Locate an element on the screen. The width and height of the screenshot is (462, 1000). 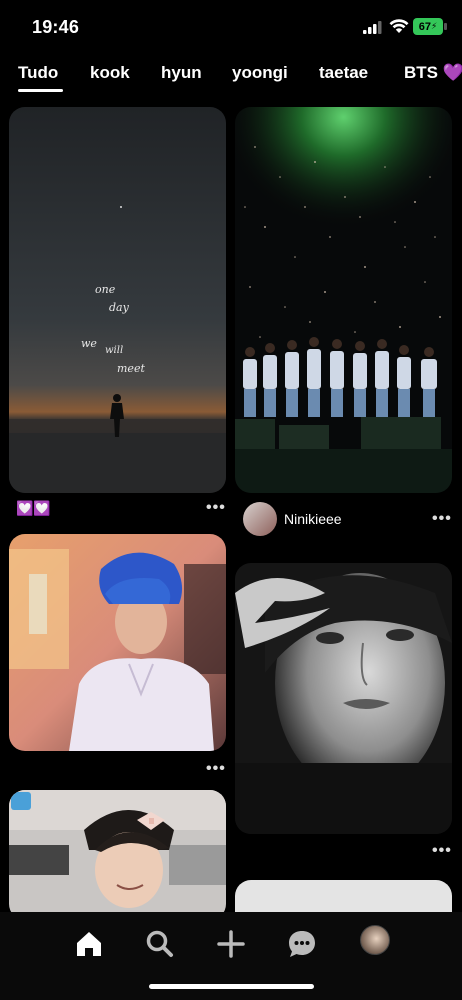
handwriting-meet: meet is located at coordinates (131, 368).